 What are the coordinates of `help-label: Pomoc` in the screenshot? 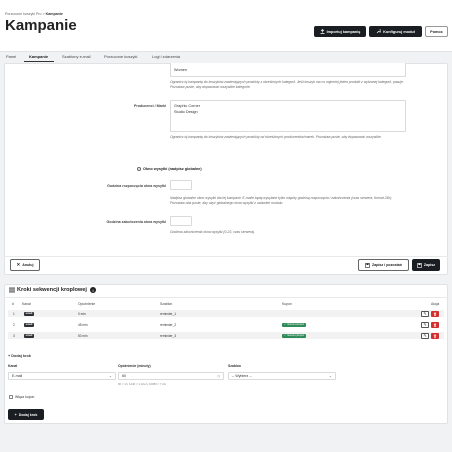 It's located at (436, 31).